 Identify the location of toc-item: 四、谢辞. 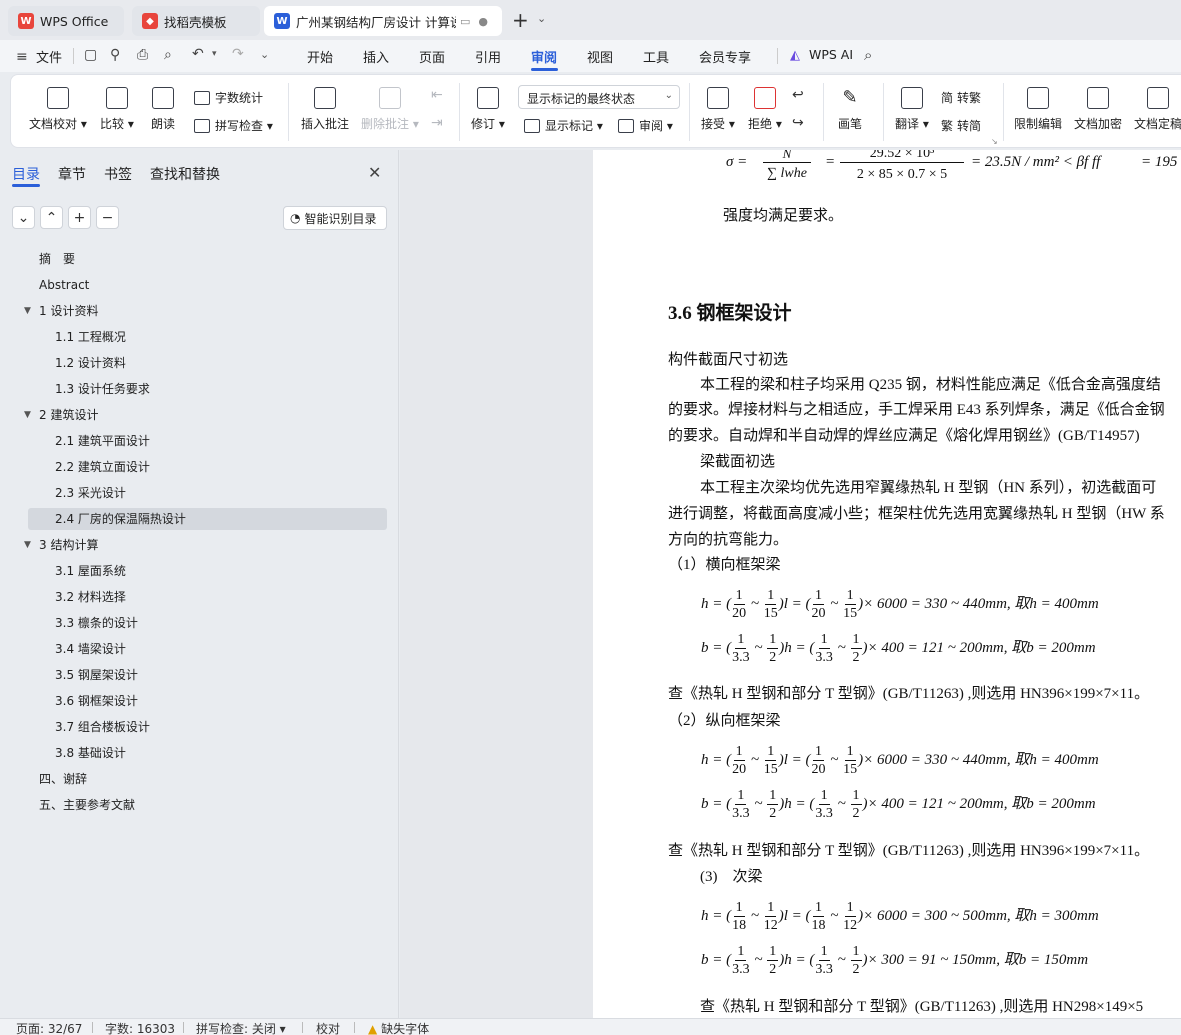
(199, 779).